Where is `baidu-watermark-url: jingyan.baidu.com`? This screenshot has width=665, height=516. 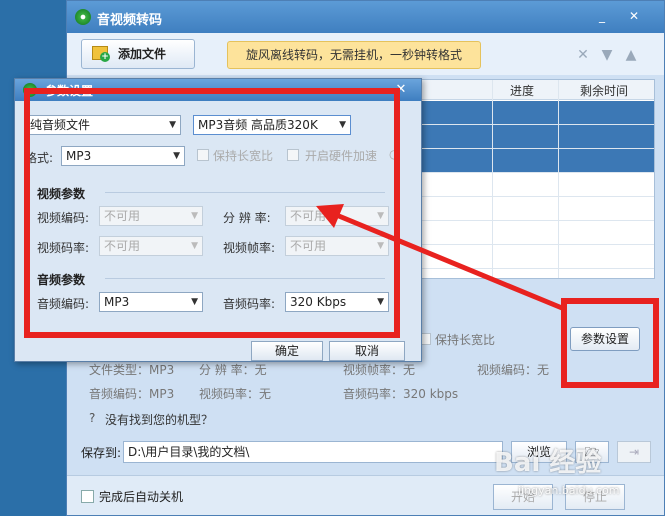
baidu-watermark-url: jingyan.baidu.com is located at coordinates (569, 490).